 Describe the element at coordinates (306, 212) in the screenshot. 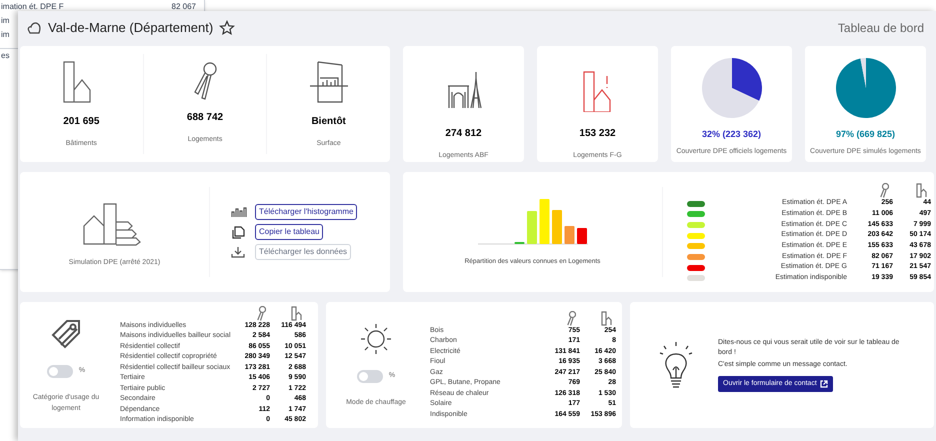

I see `action-button: Télécharger l'histogramme` at that location.